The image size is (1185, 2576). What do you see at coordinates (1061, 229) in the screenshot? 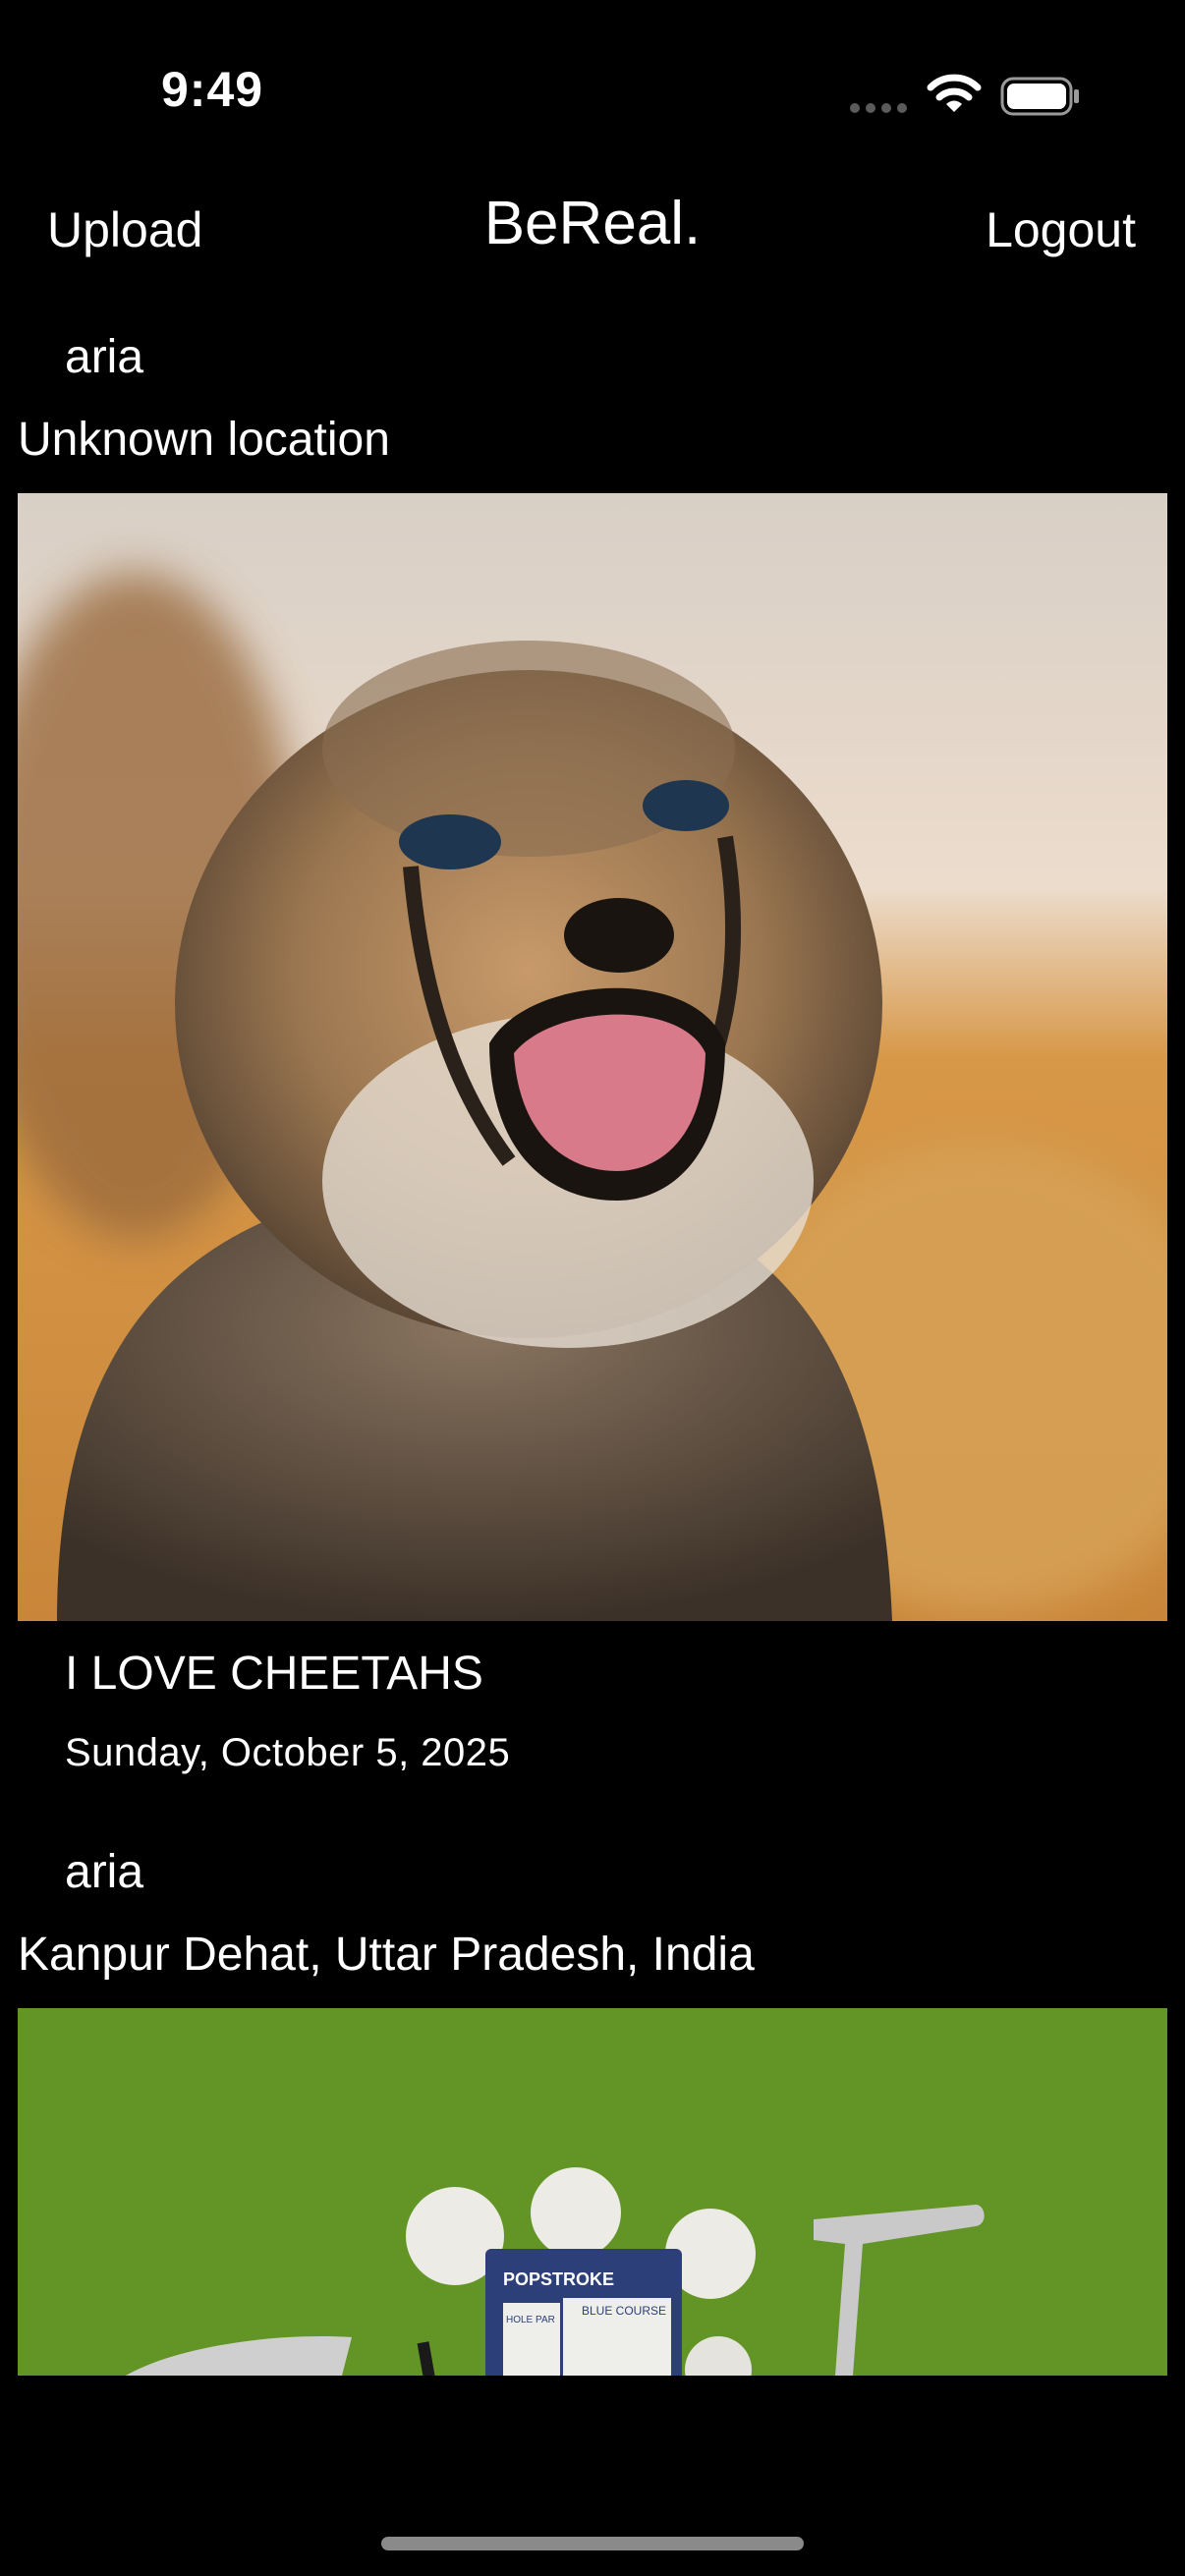
I see `logout-button: Logout` at bounding box center [1061, 229].